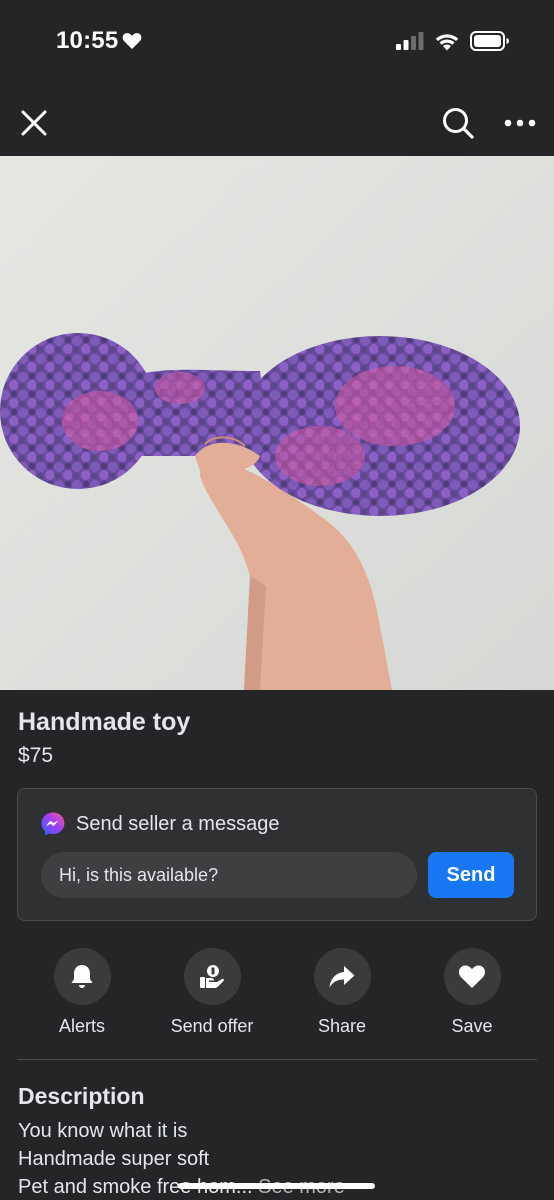 Image resolution: width=554 pixels, height=1200 pixels. I want to click on description-line: You know what it is, so click(103, 1131).